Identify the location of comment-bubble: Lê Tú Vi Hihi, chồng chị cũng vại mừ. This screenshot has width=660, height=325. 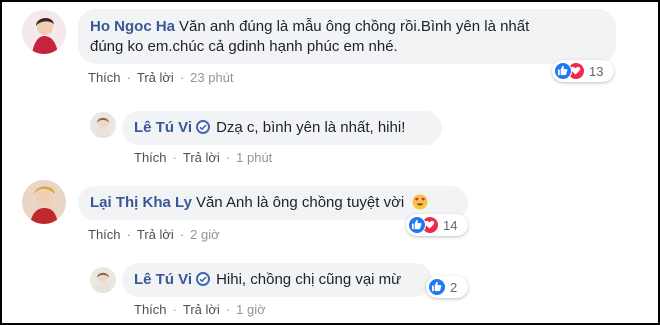
(277, 280).